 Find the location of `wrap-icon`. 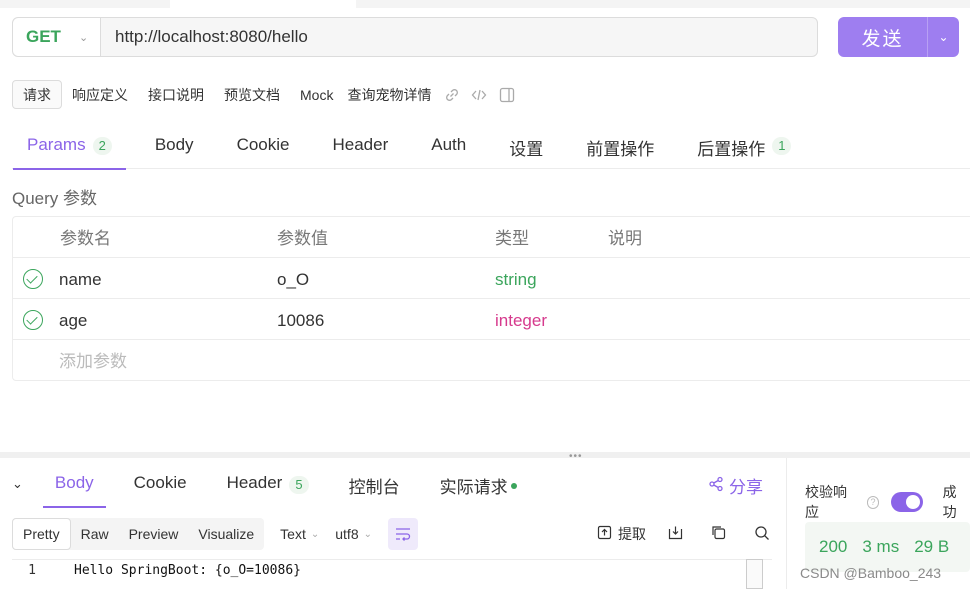

wrap-icon is located at coordinates (403, 534).